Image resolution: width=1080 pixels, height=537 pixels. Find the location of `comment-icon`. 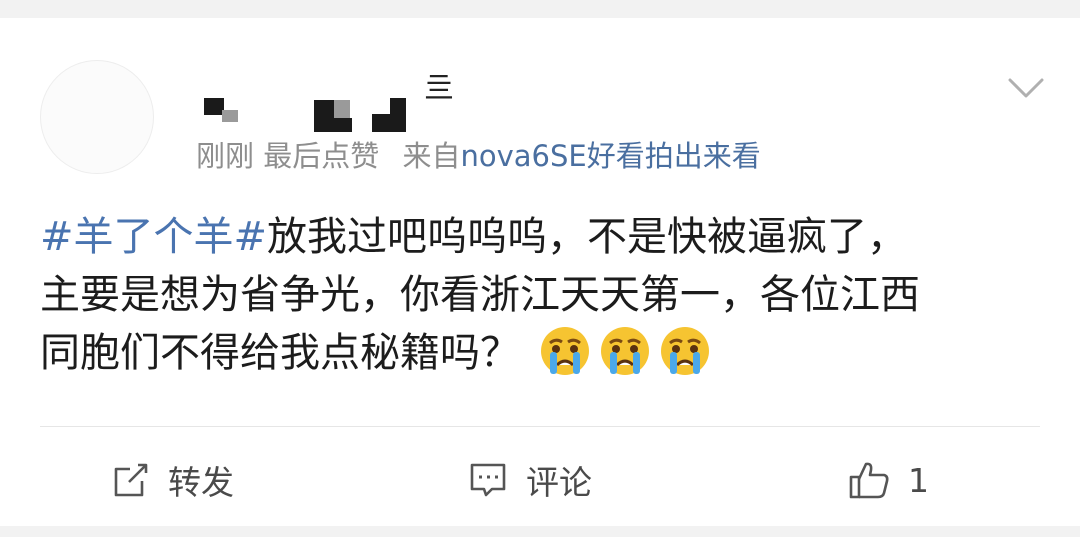

comment-icon is located at coordinates (488, 480).